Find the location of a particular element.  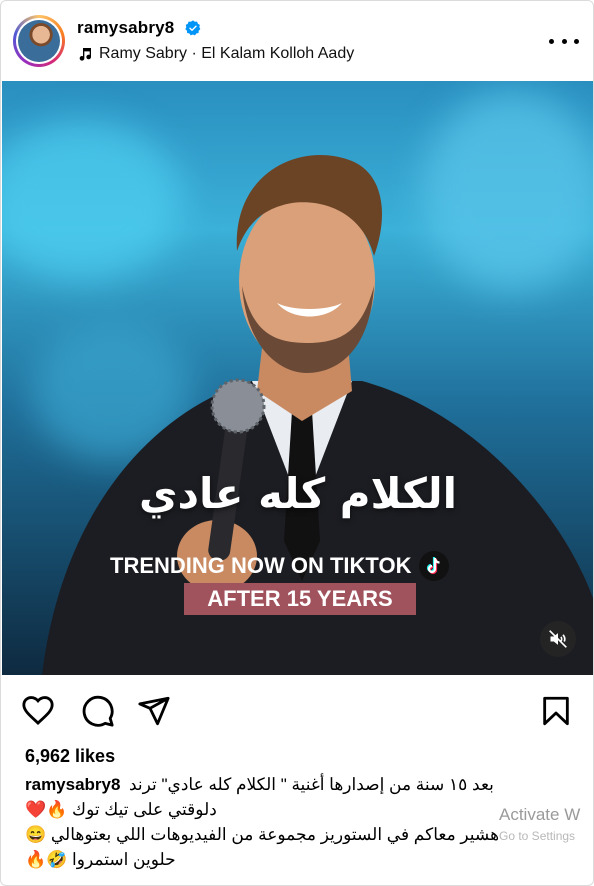

music-note-icon is located at coordinates (85, 54).